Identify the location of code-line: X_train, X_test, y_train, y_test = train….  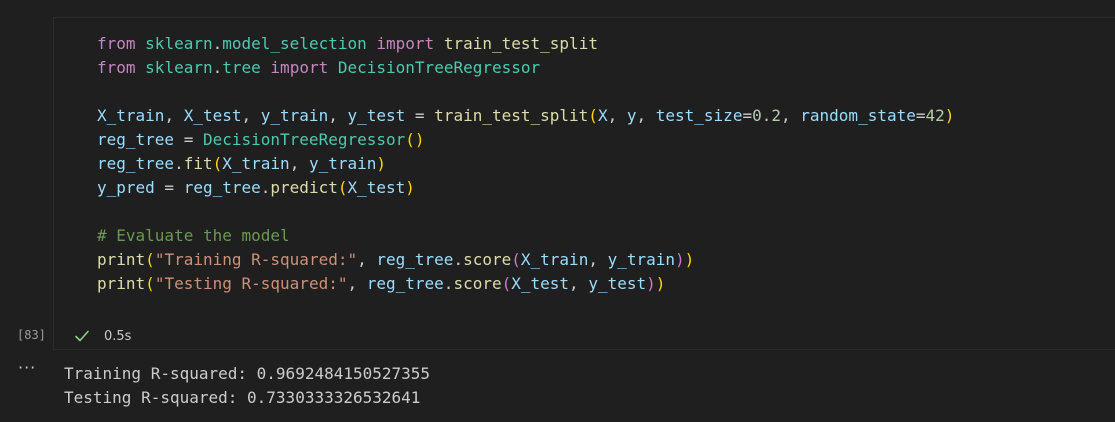
(525, 116).